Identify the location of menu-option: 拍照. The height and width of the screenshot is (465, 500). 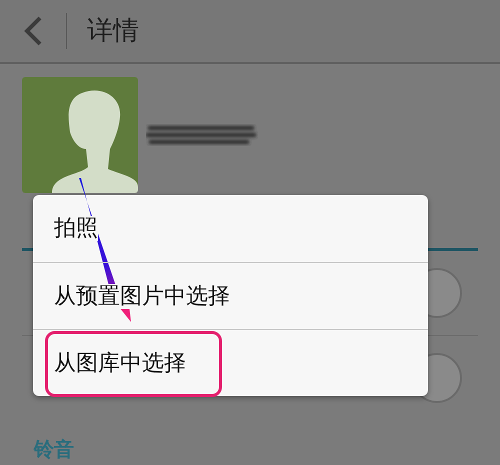
(230, 228).